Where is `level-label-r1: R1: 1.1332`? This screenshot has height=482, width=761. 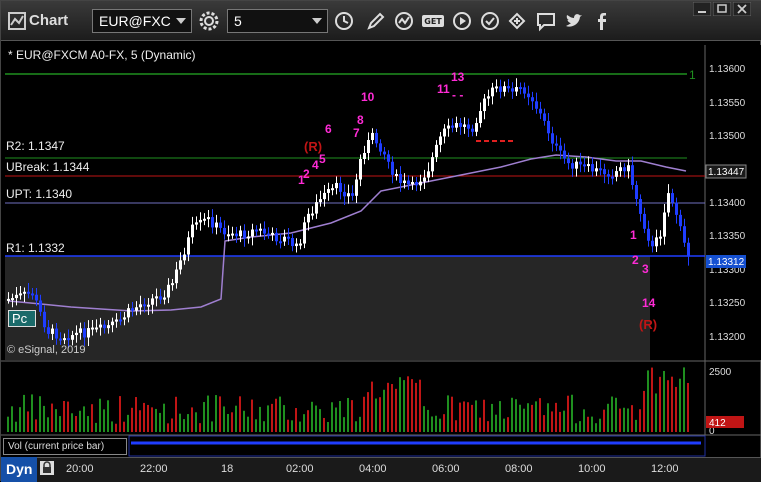
level-label-r1: R1: 1.1332 is located at coordinates (35, 248).